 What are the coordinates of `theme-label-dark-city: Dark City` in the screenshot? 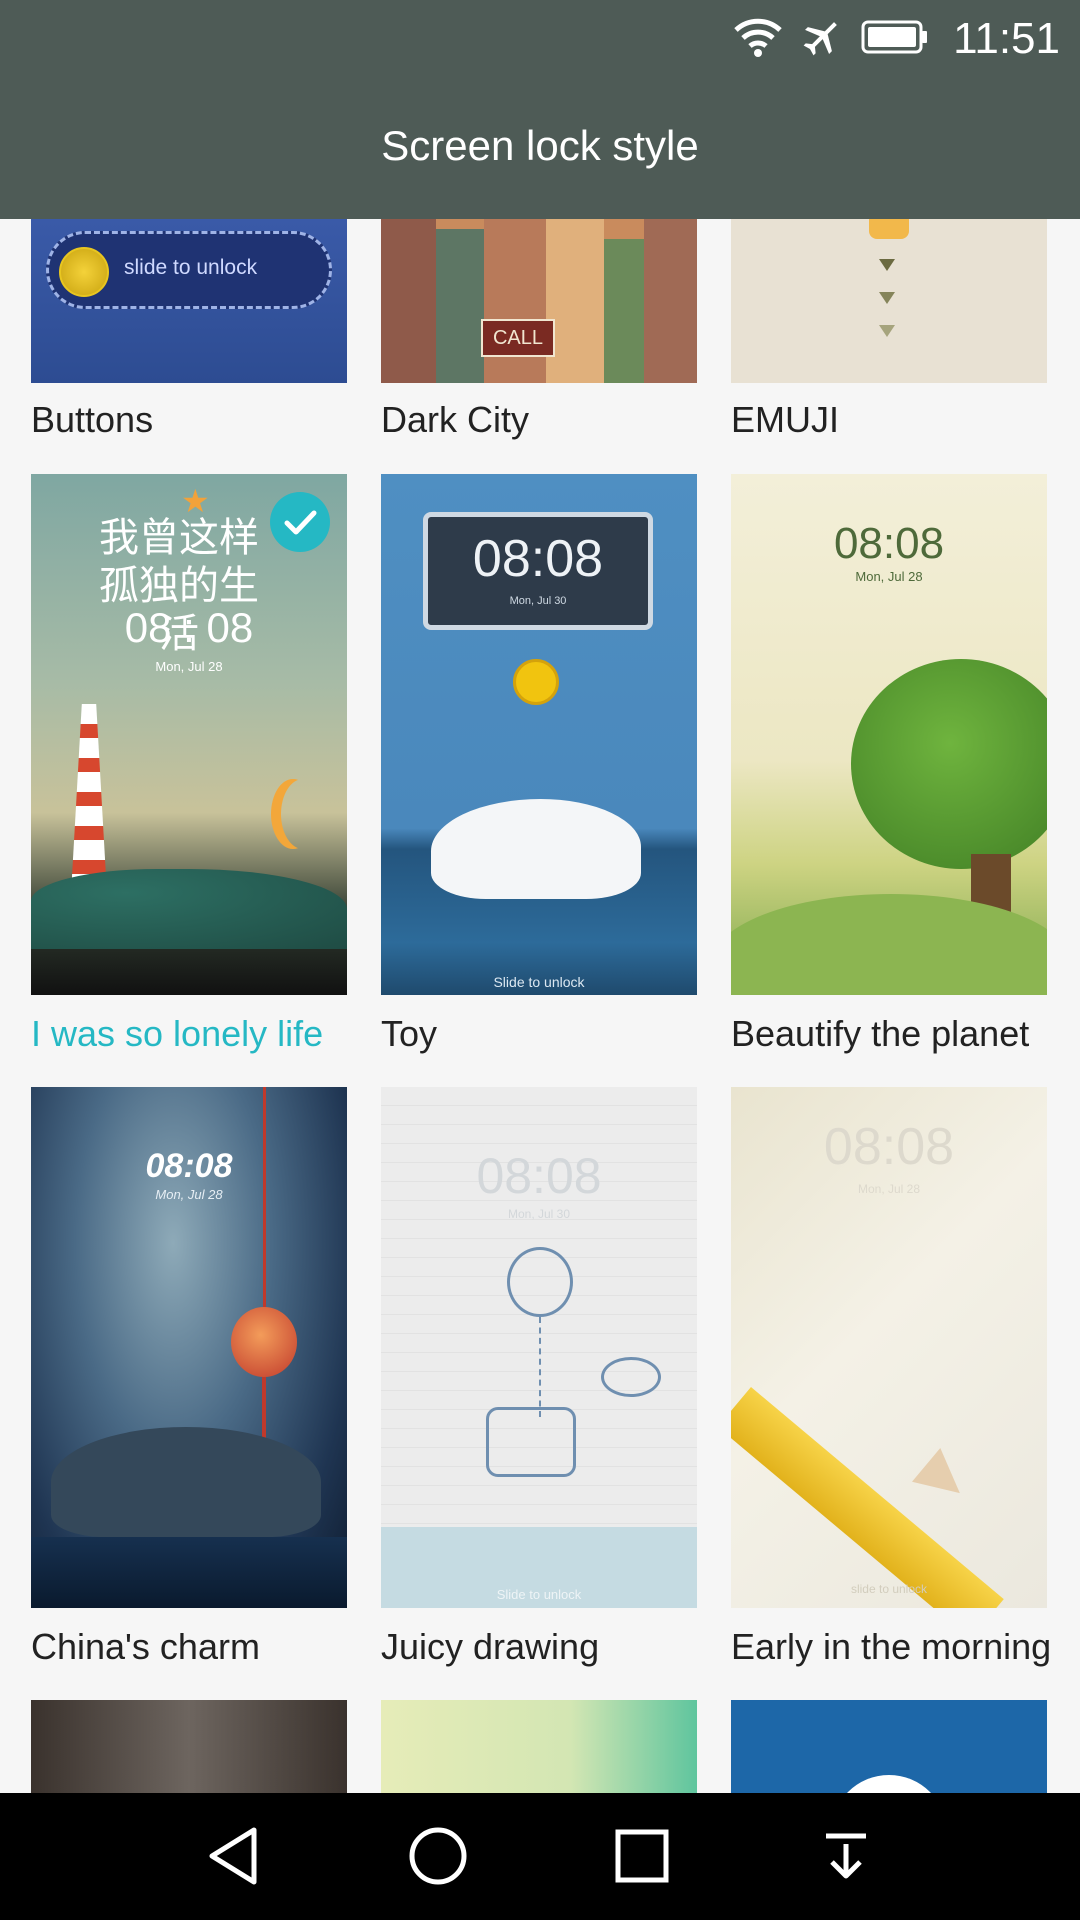 It's located at (455, 420).